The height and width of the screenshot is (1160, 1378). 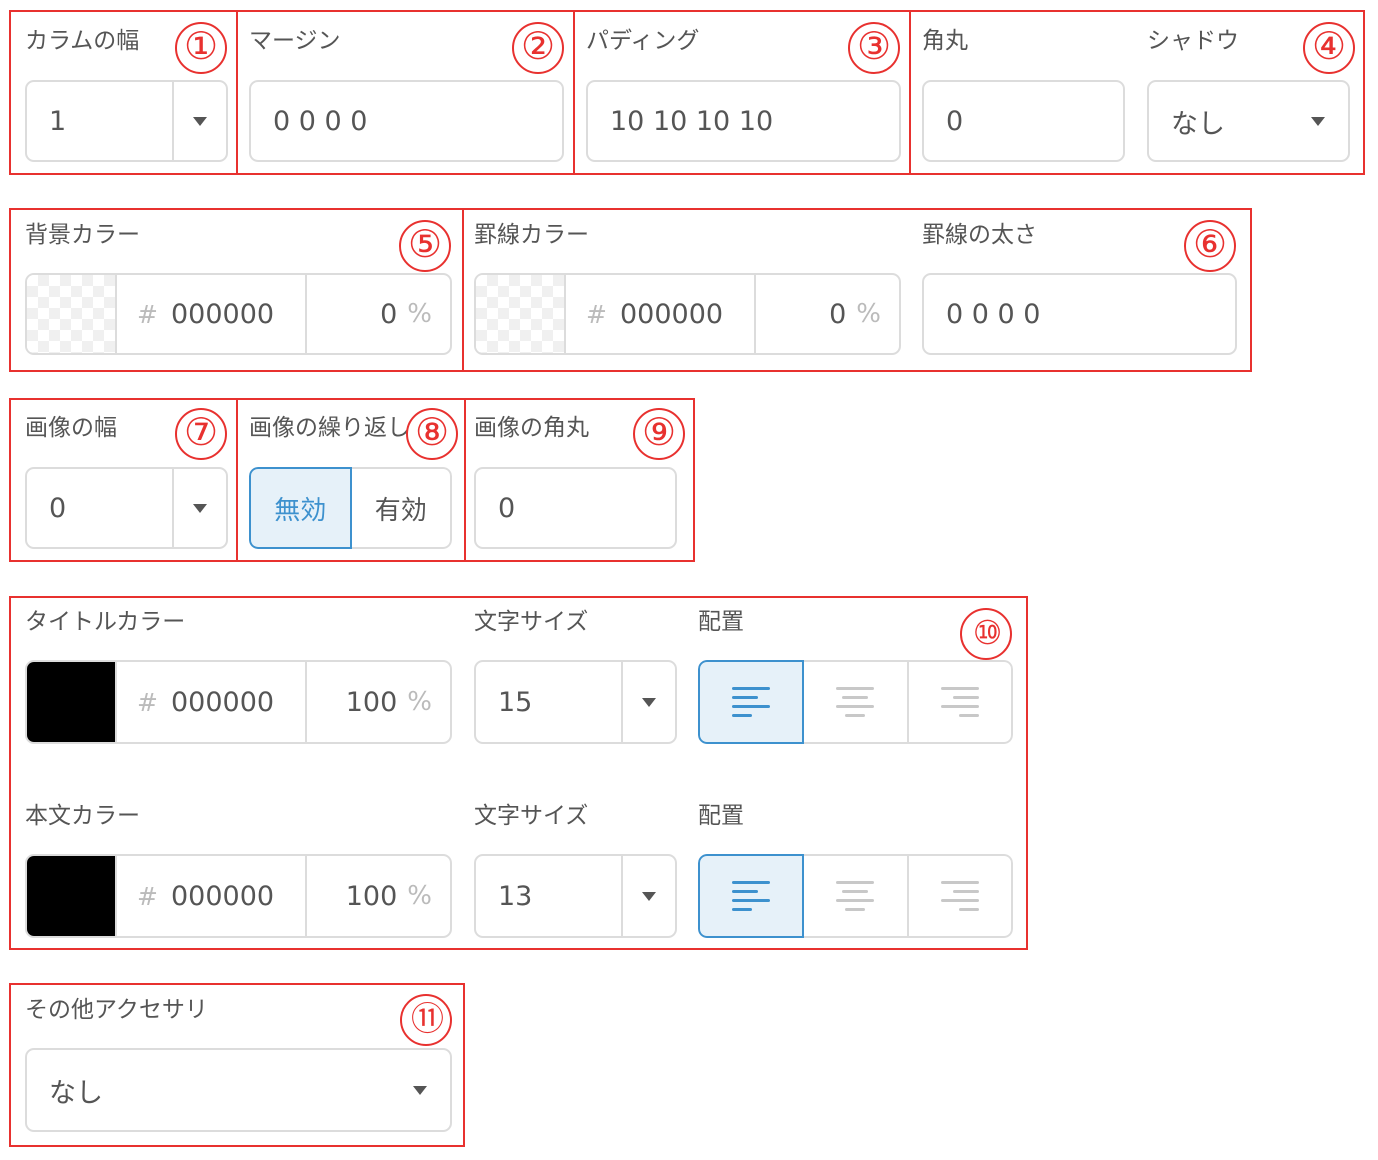 I want to click on body-size-value: 13, so click(x=515, y=896).